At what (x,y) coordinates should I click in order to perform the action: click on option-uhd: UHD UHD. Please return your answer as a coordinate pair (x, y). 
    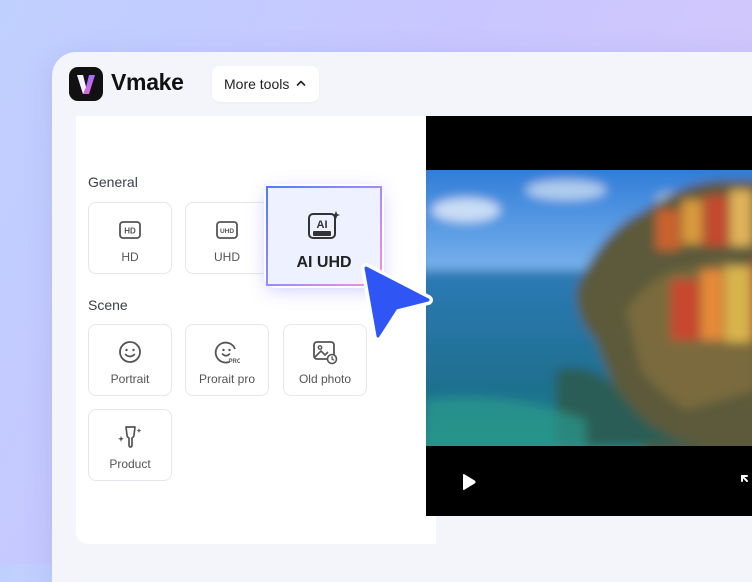
    Looking at the image, I should click on (227, 238).